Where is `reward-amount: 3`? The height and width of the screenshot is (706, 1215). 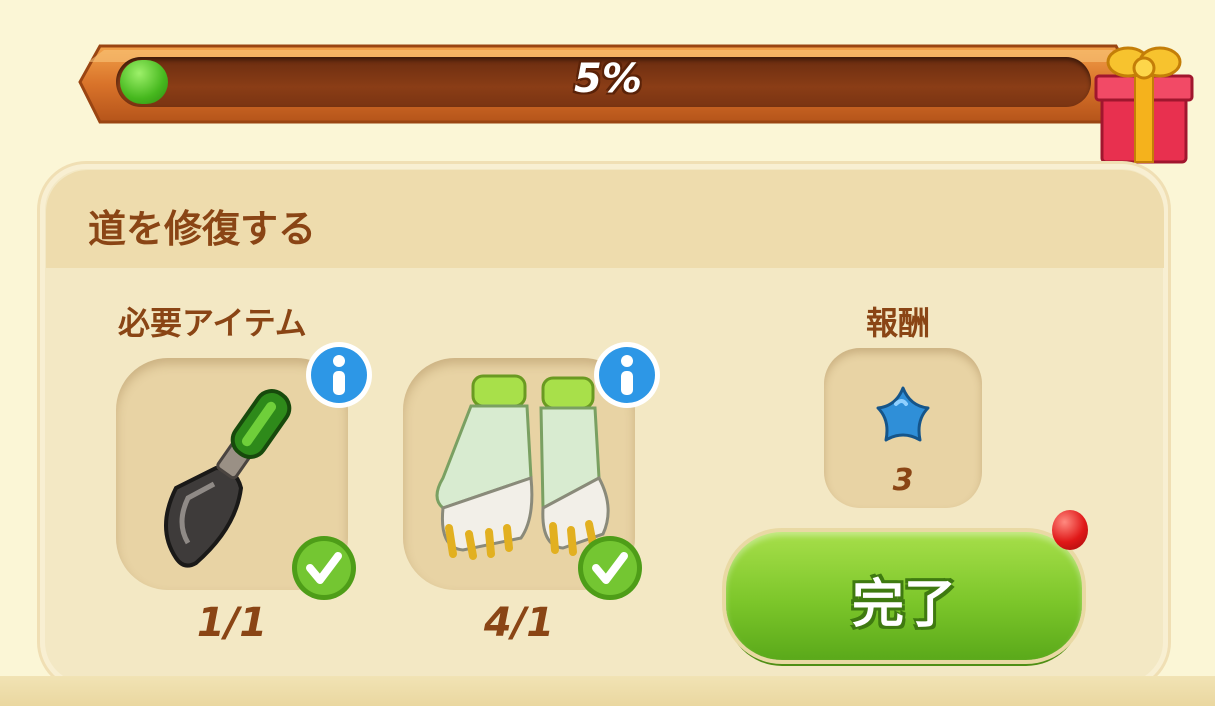 reward-amount: 3 is located at coordinates (903, 480).